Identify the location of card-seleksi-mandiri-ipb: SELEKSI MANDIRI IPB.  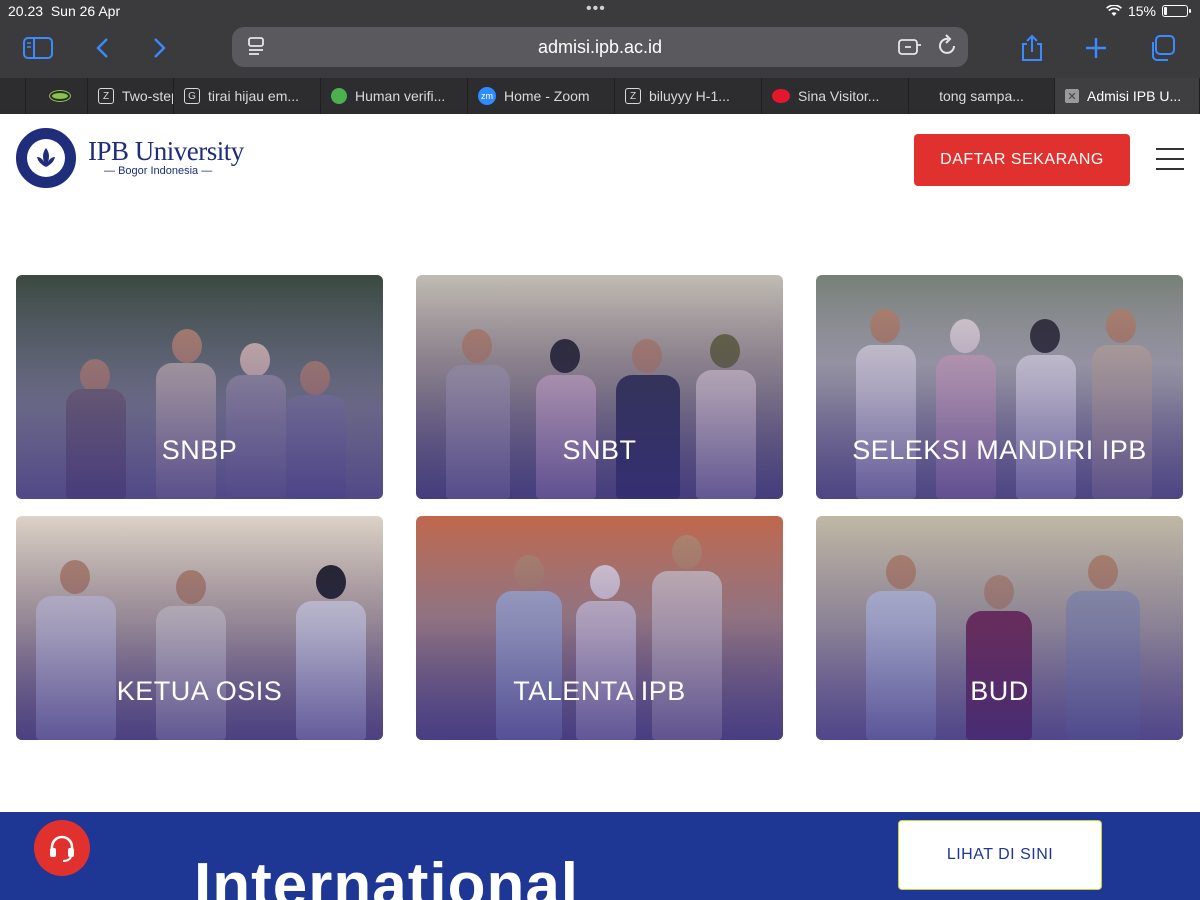
(999, 387).